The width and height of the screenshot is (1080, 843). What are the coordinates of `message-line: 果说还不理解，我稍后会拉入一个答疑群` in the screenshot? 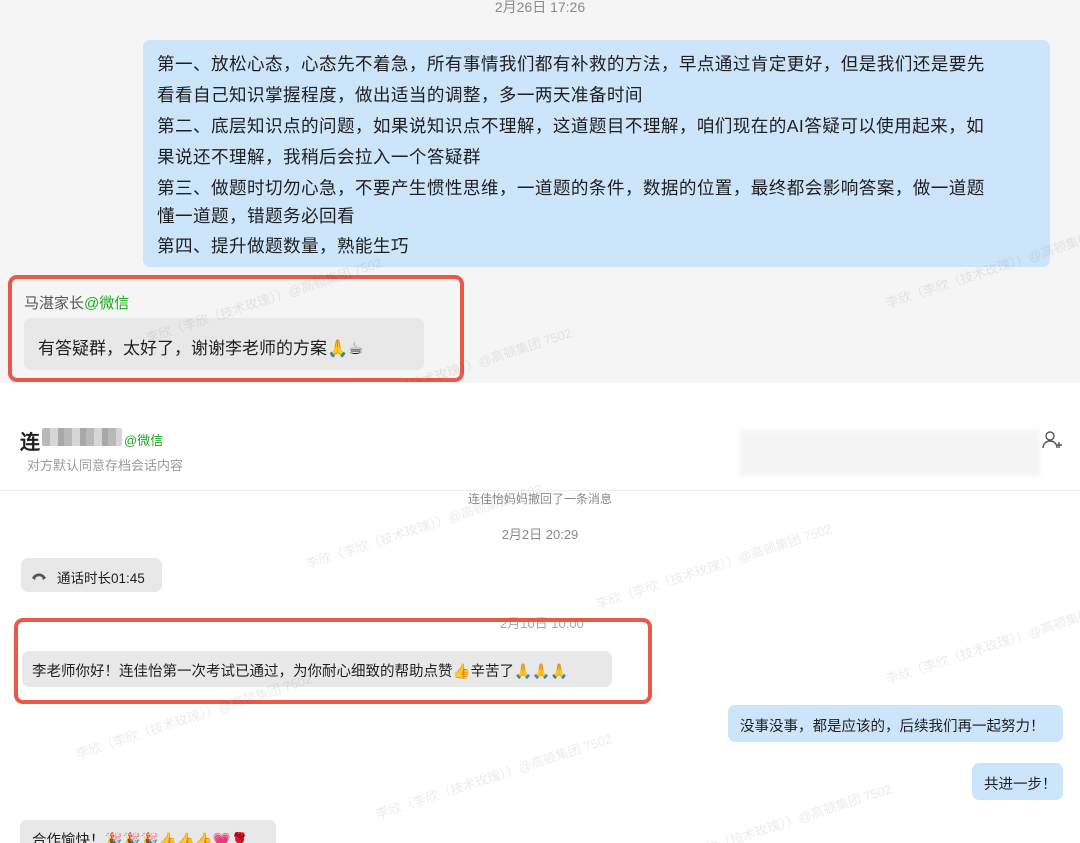 It's located at (319, 157).